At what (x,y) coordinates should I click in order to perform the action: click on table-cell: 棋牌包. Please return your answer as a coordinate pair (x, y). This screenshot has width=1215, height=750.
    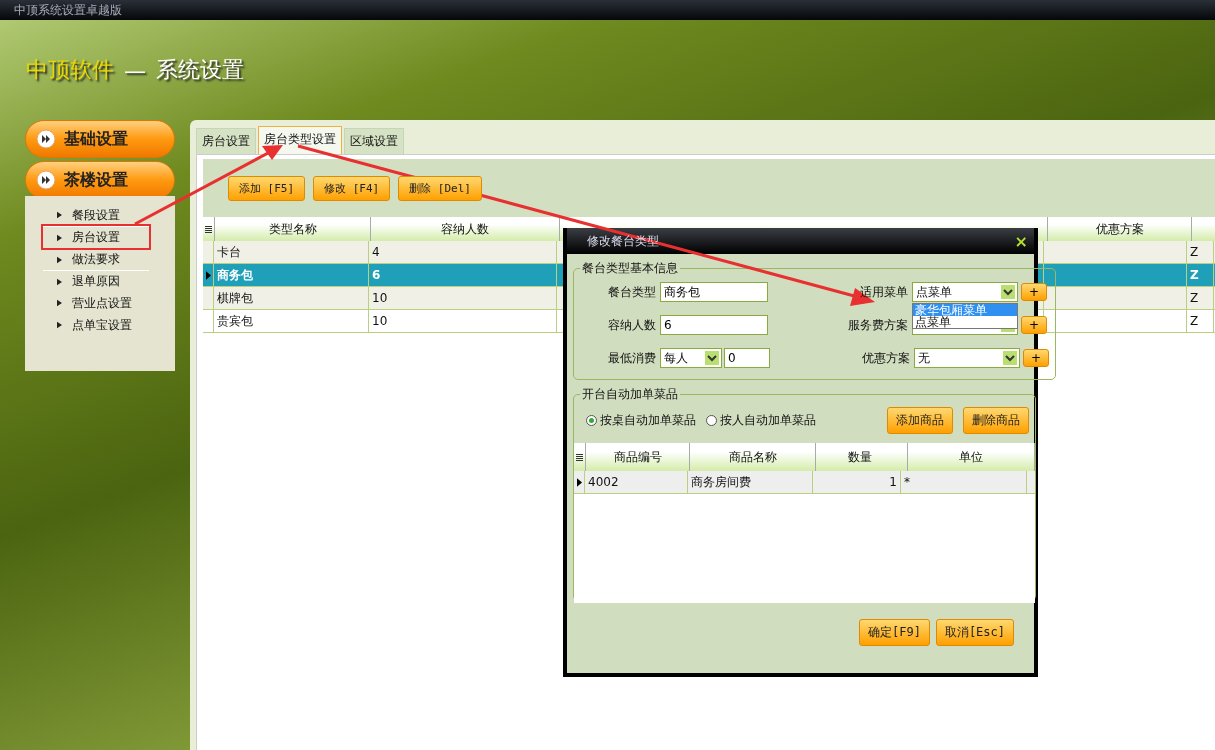
    Looking at the image, I should click on (235, 298).